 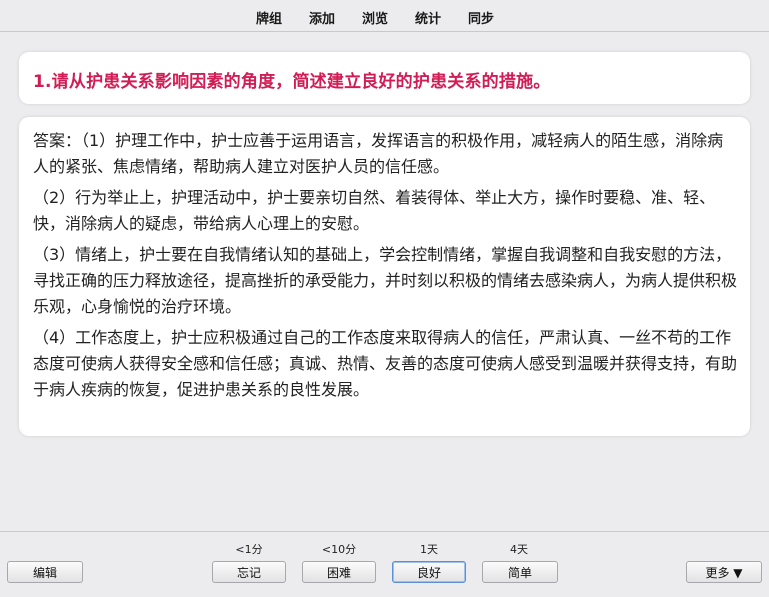 I want to click on hard-button: 困难, so click(x=339, y=572).